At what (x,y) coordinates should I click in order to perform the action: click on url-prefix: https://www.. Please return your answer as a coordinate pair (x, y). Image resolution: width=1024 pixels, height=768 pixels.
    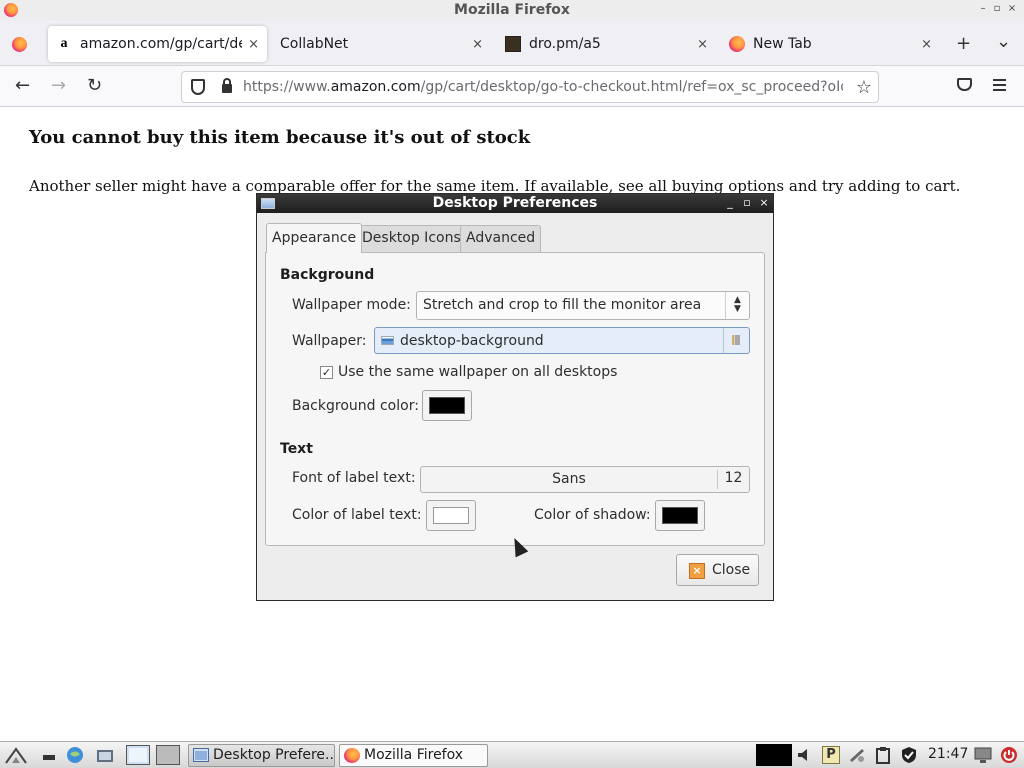
    Looking at the image, I should click on (287, 87).